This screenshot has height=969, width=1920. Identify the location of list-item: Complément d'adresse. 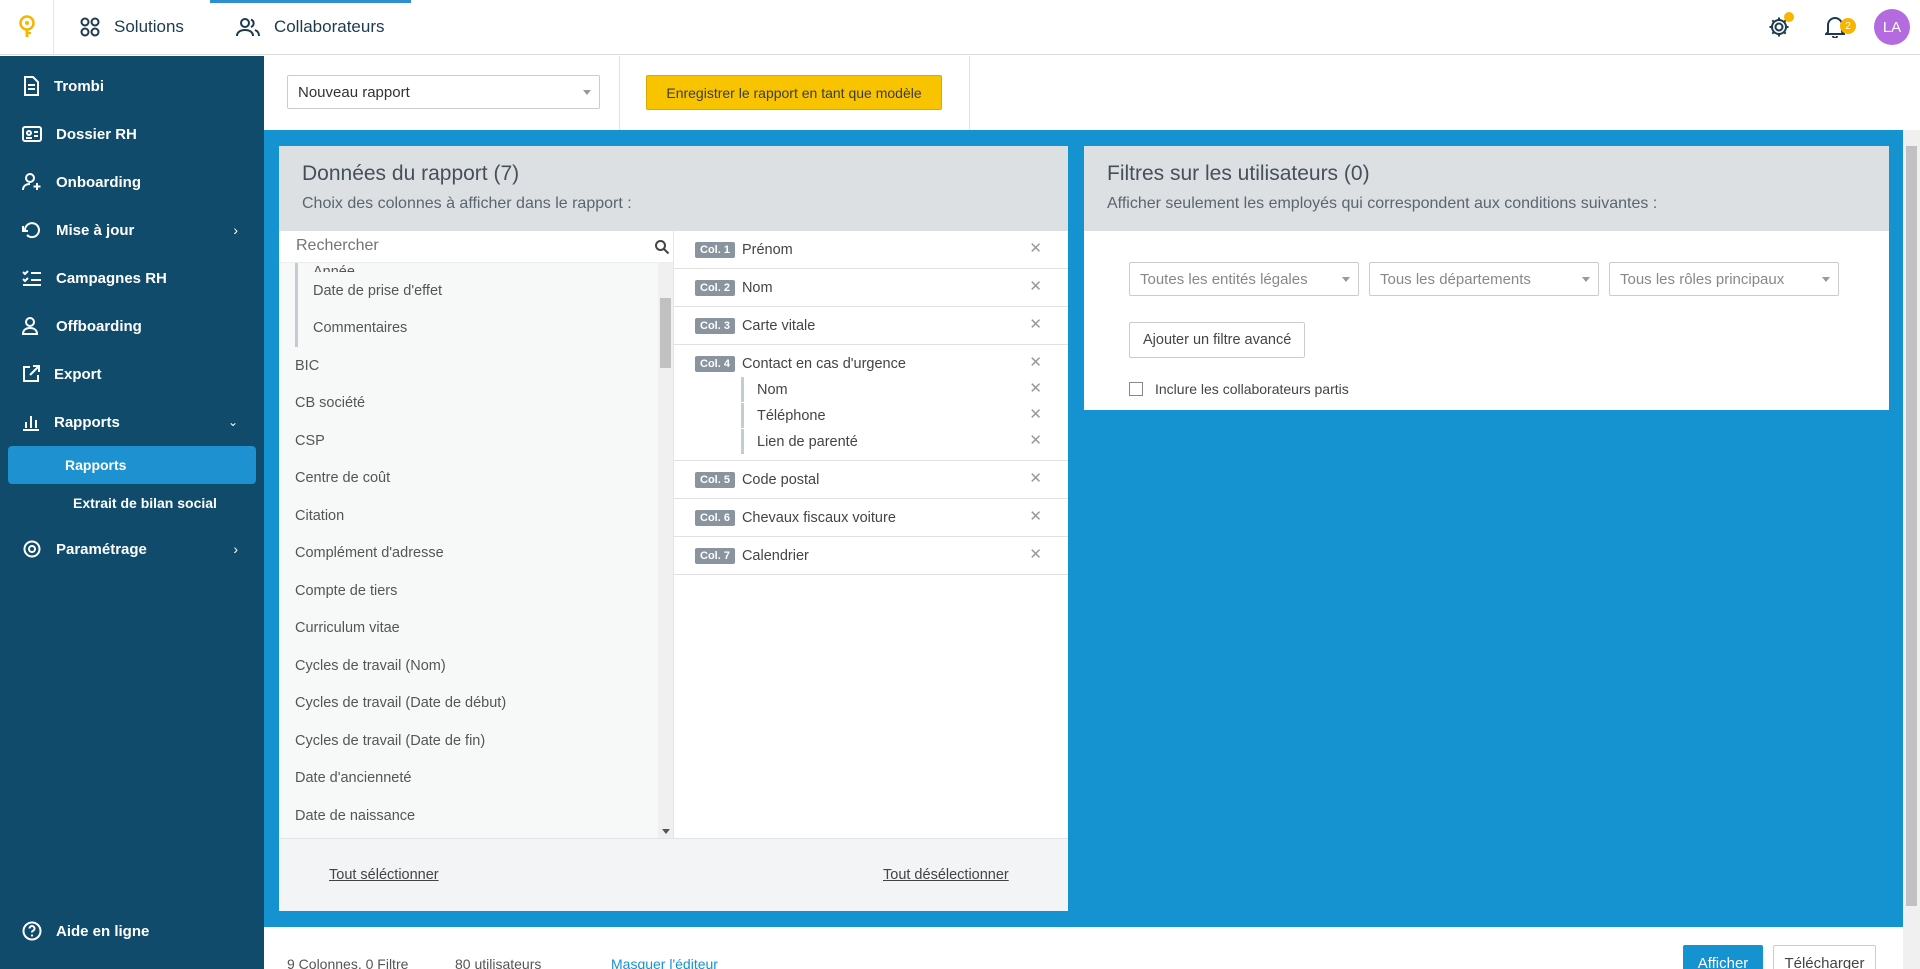
(468, 554).